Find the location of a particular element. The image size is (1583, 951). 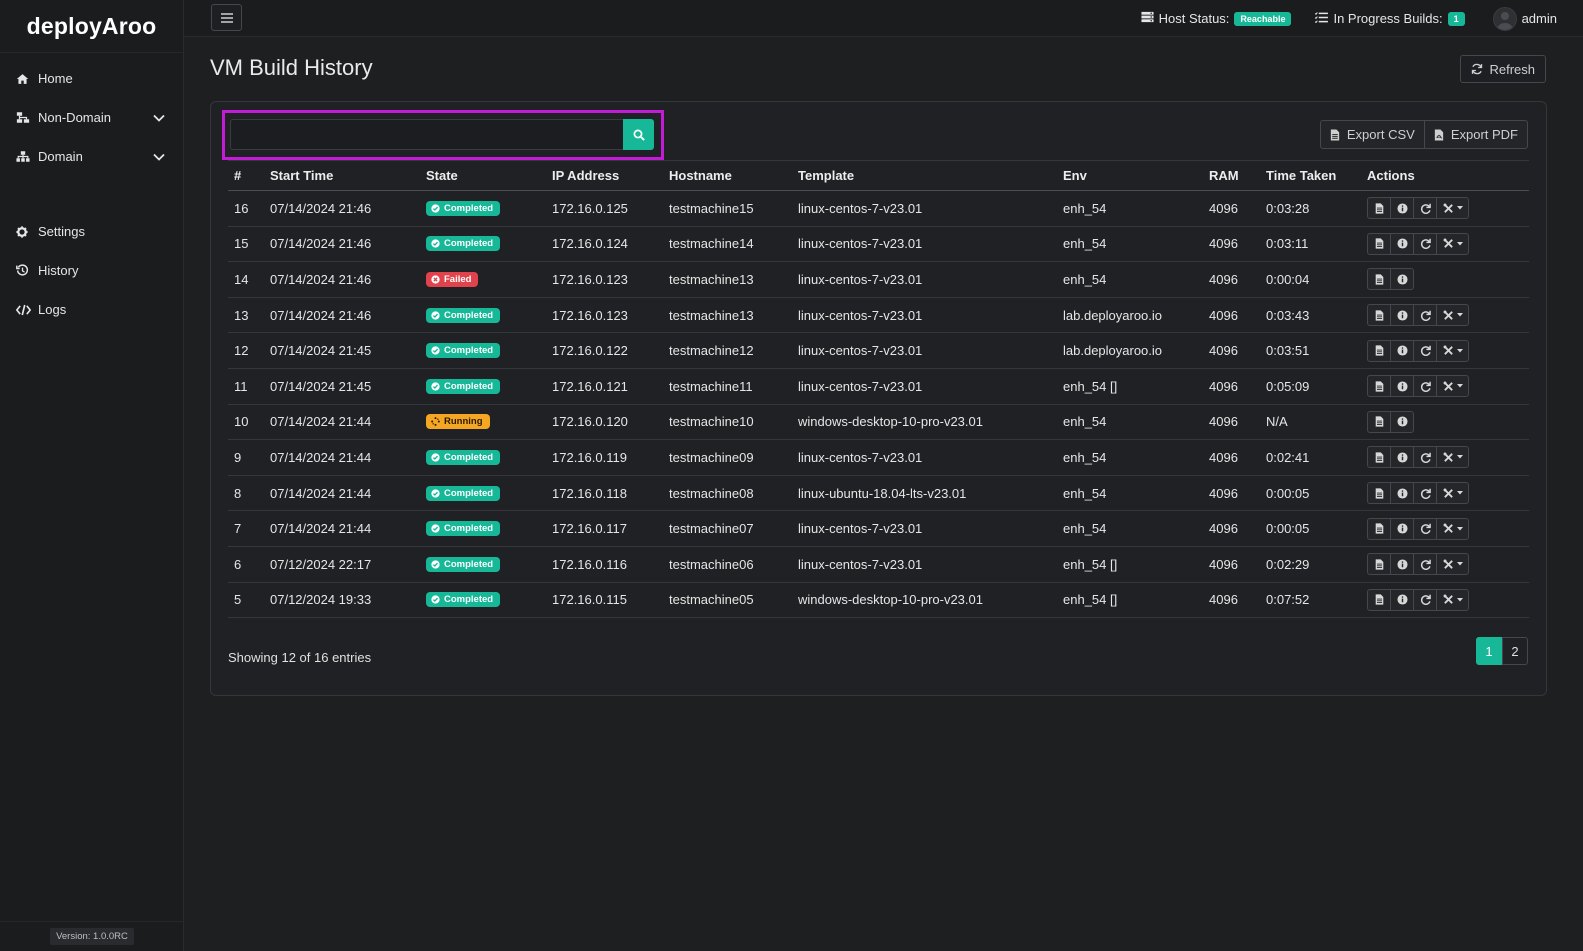

column-header-template: Template is located at coordinates (924, 175).